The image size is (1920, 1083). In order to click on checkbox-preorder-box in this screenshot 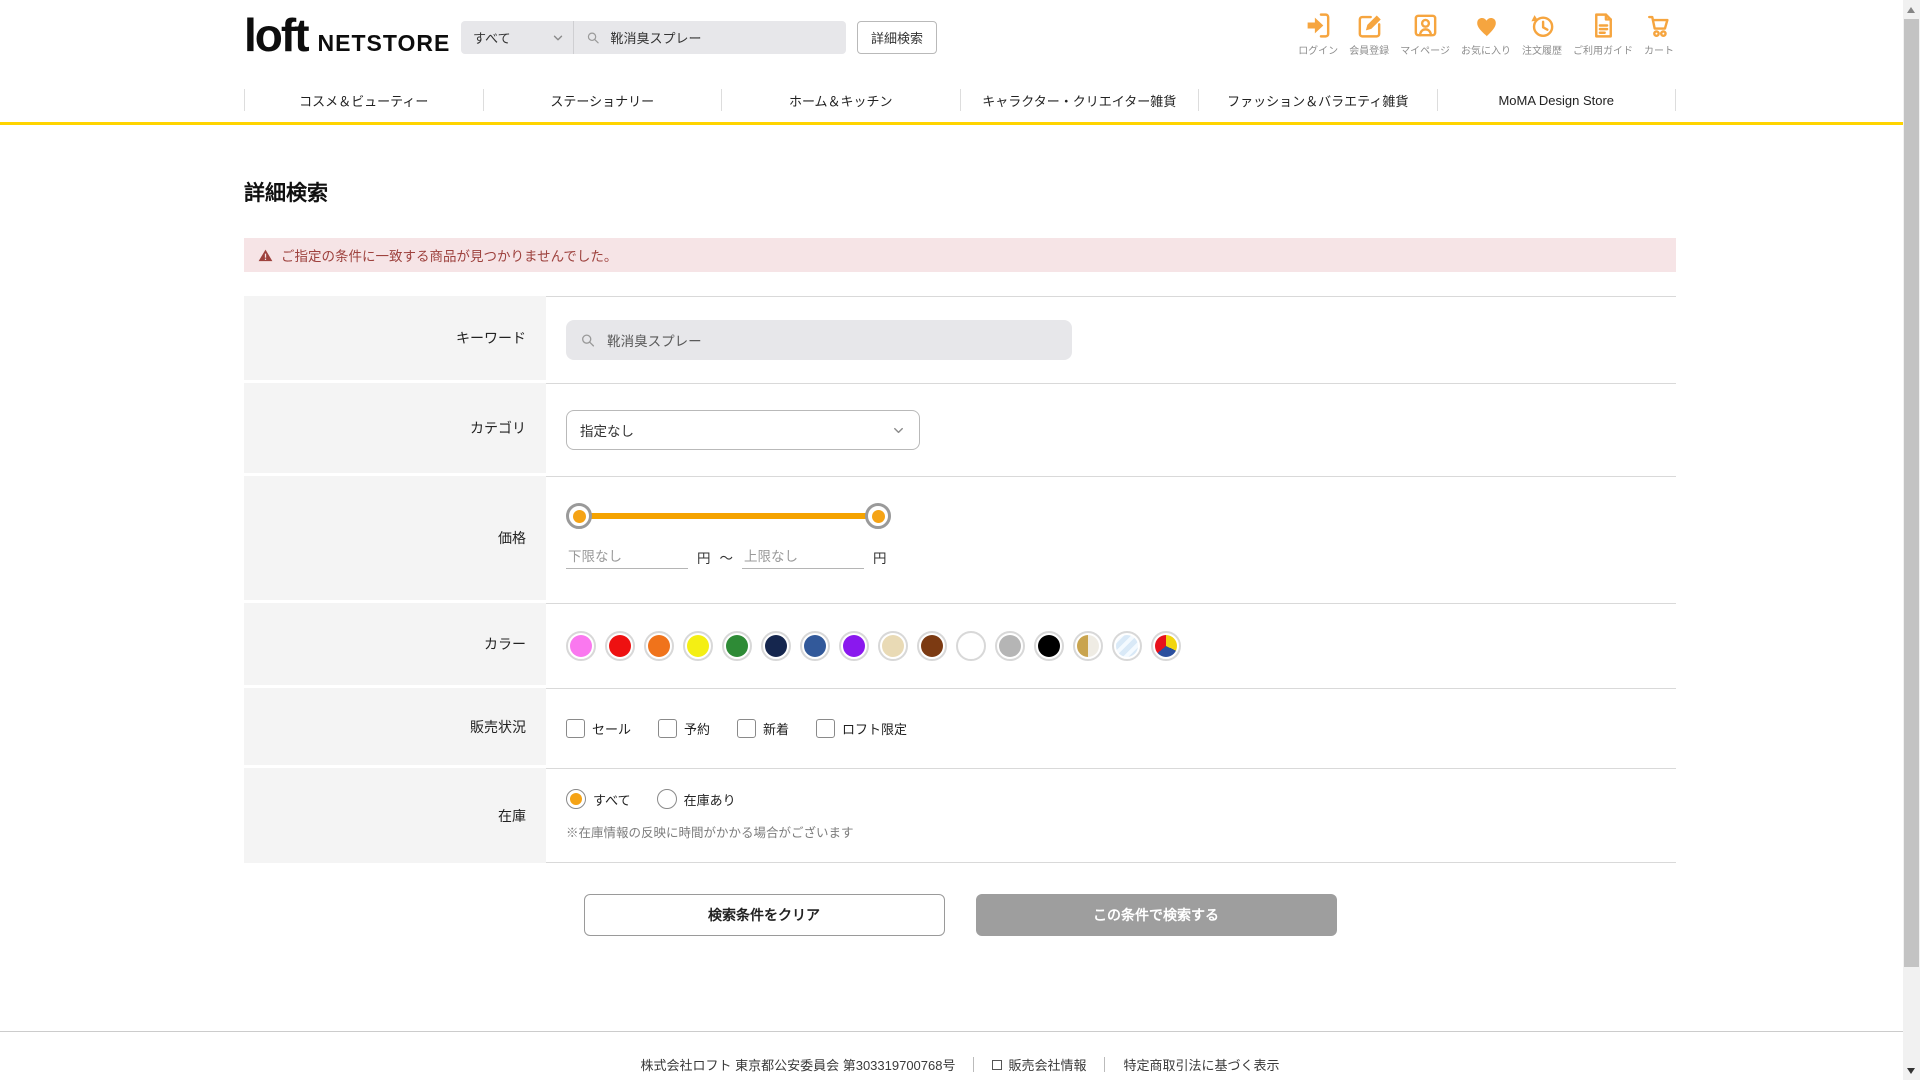, I will do `click(668, 728)`.